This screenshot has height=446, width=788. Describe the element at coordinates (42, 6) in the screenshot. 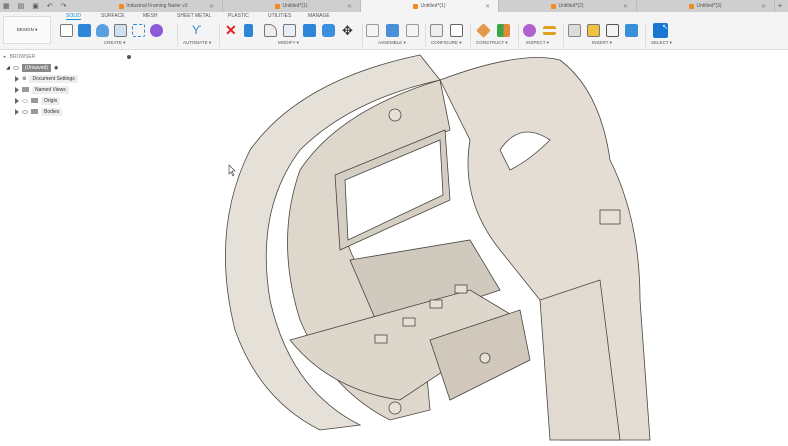

I see `quick-access-toolbar: ▦ ▤ ▣ ↶ ↷` at that location.